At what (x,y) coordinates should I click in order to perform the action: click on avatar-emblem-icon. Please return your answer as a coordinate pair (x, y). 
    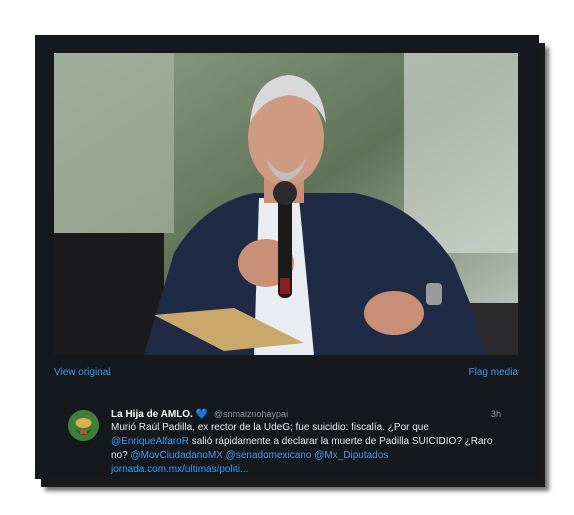
    Looking at the image, I should click on (83, 425).